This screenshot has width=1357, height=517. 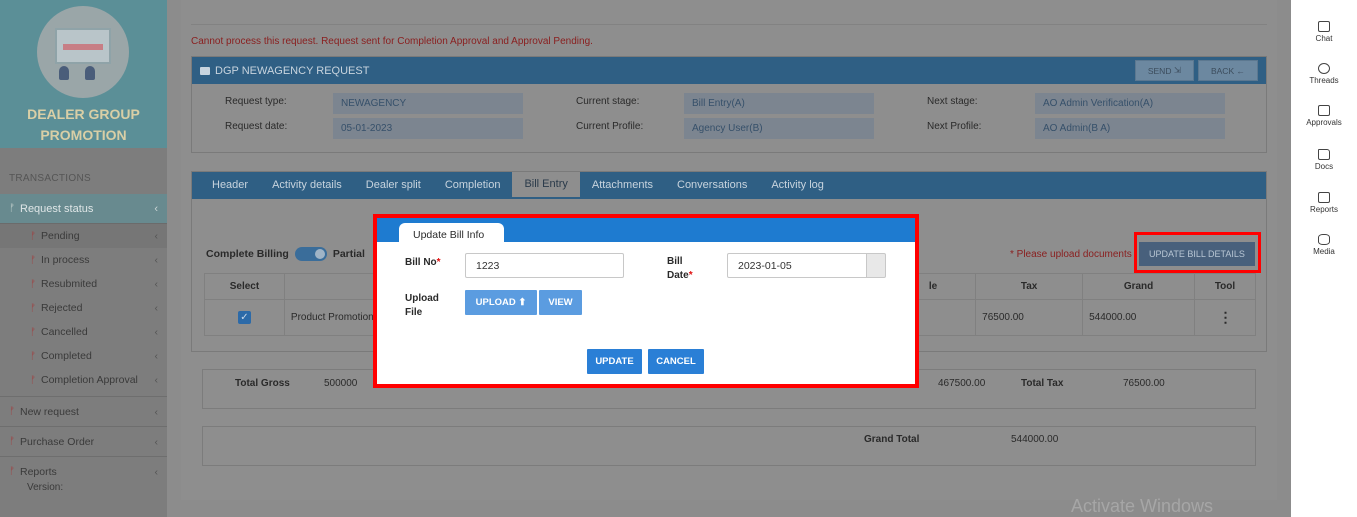 I want to click on rightbar-label: Threads, so click(x=1324, y=80).